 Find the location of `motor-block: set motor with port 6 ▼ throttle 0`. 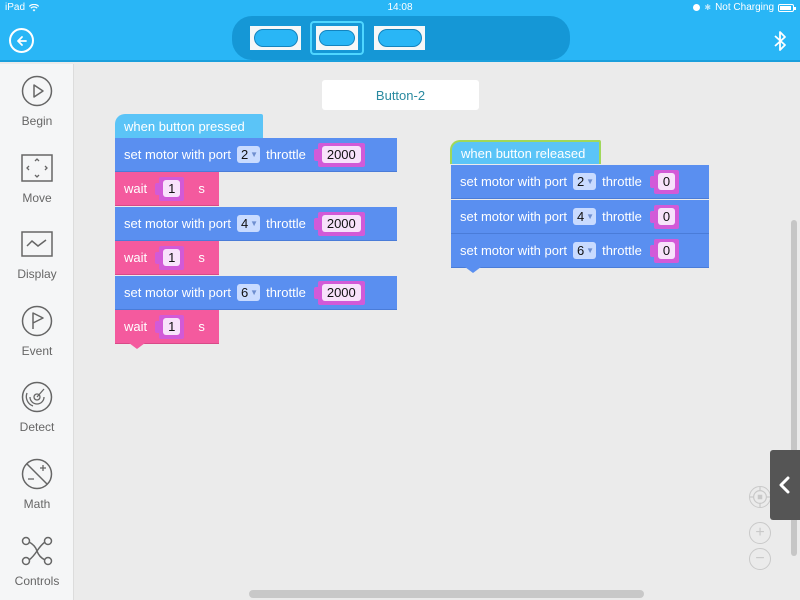

motor-block: set motor with port 6 ▼ throttle 0 is located at coordinates (580, 253).